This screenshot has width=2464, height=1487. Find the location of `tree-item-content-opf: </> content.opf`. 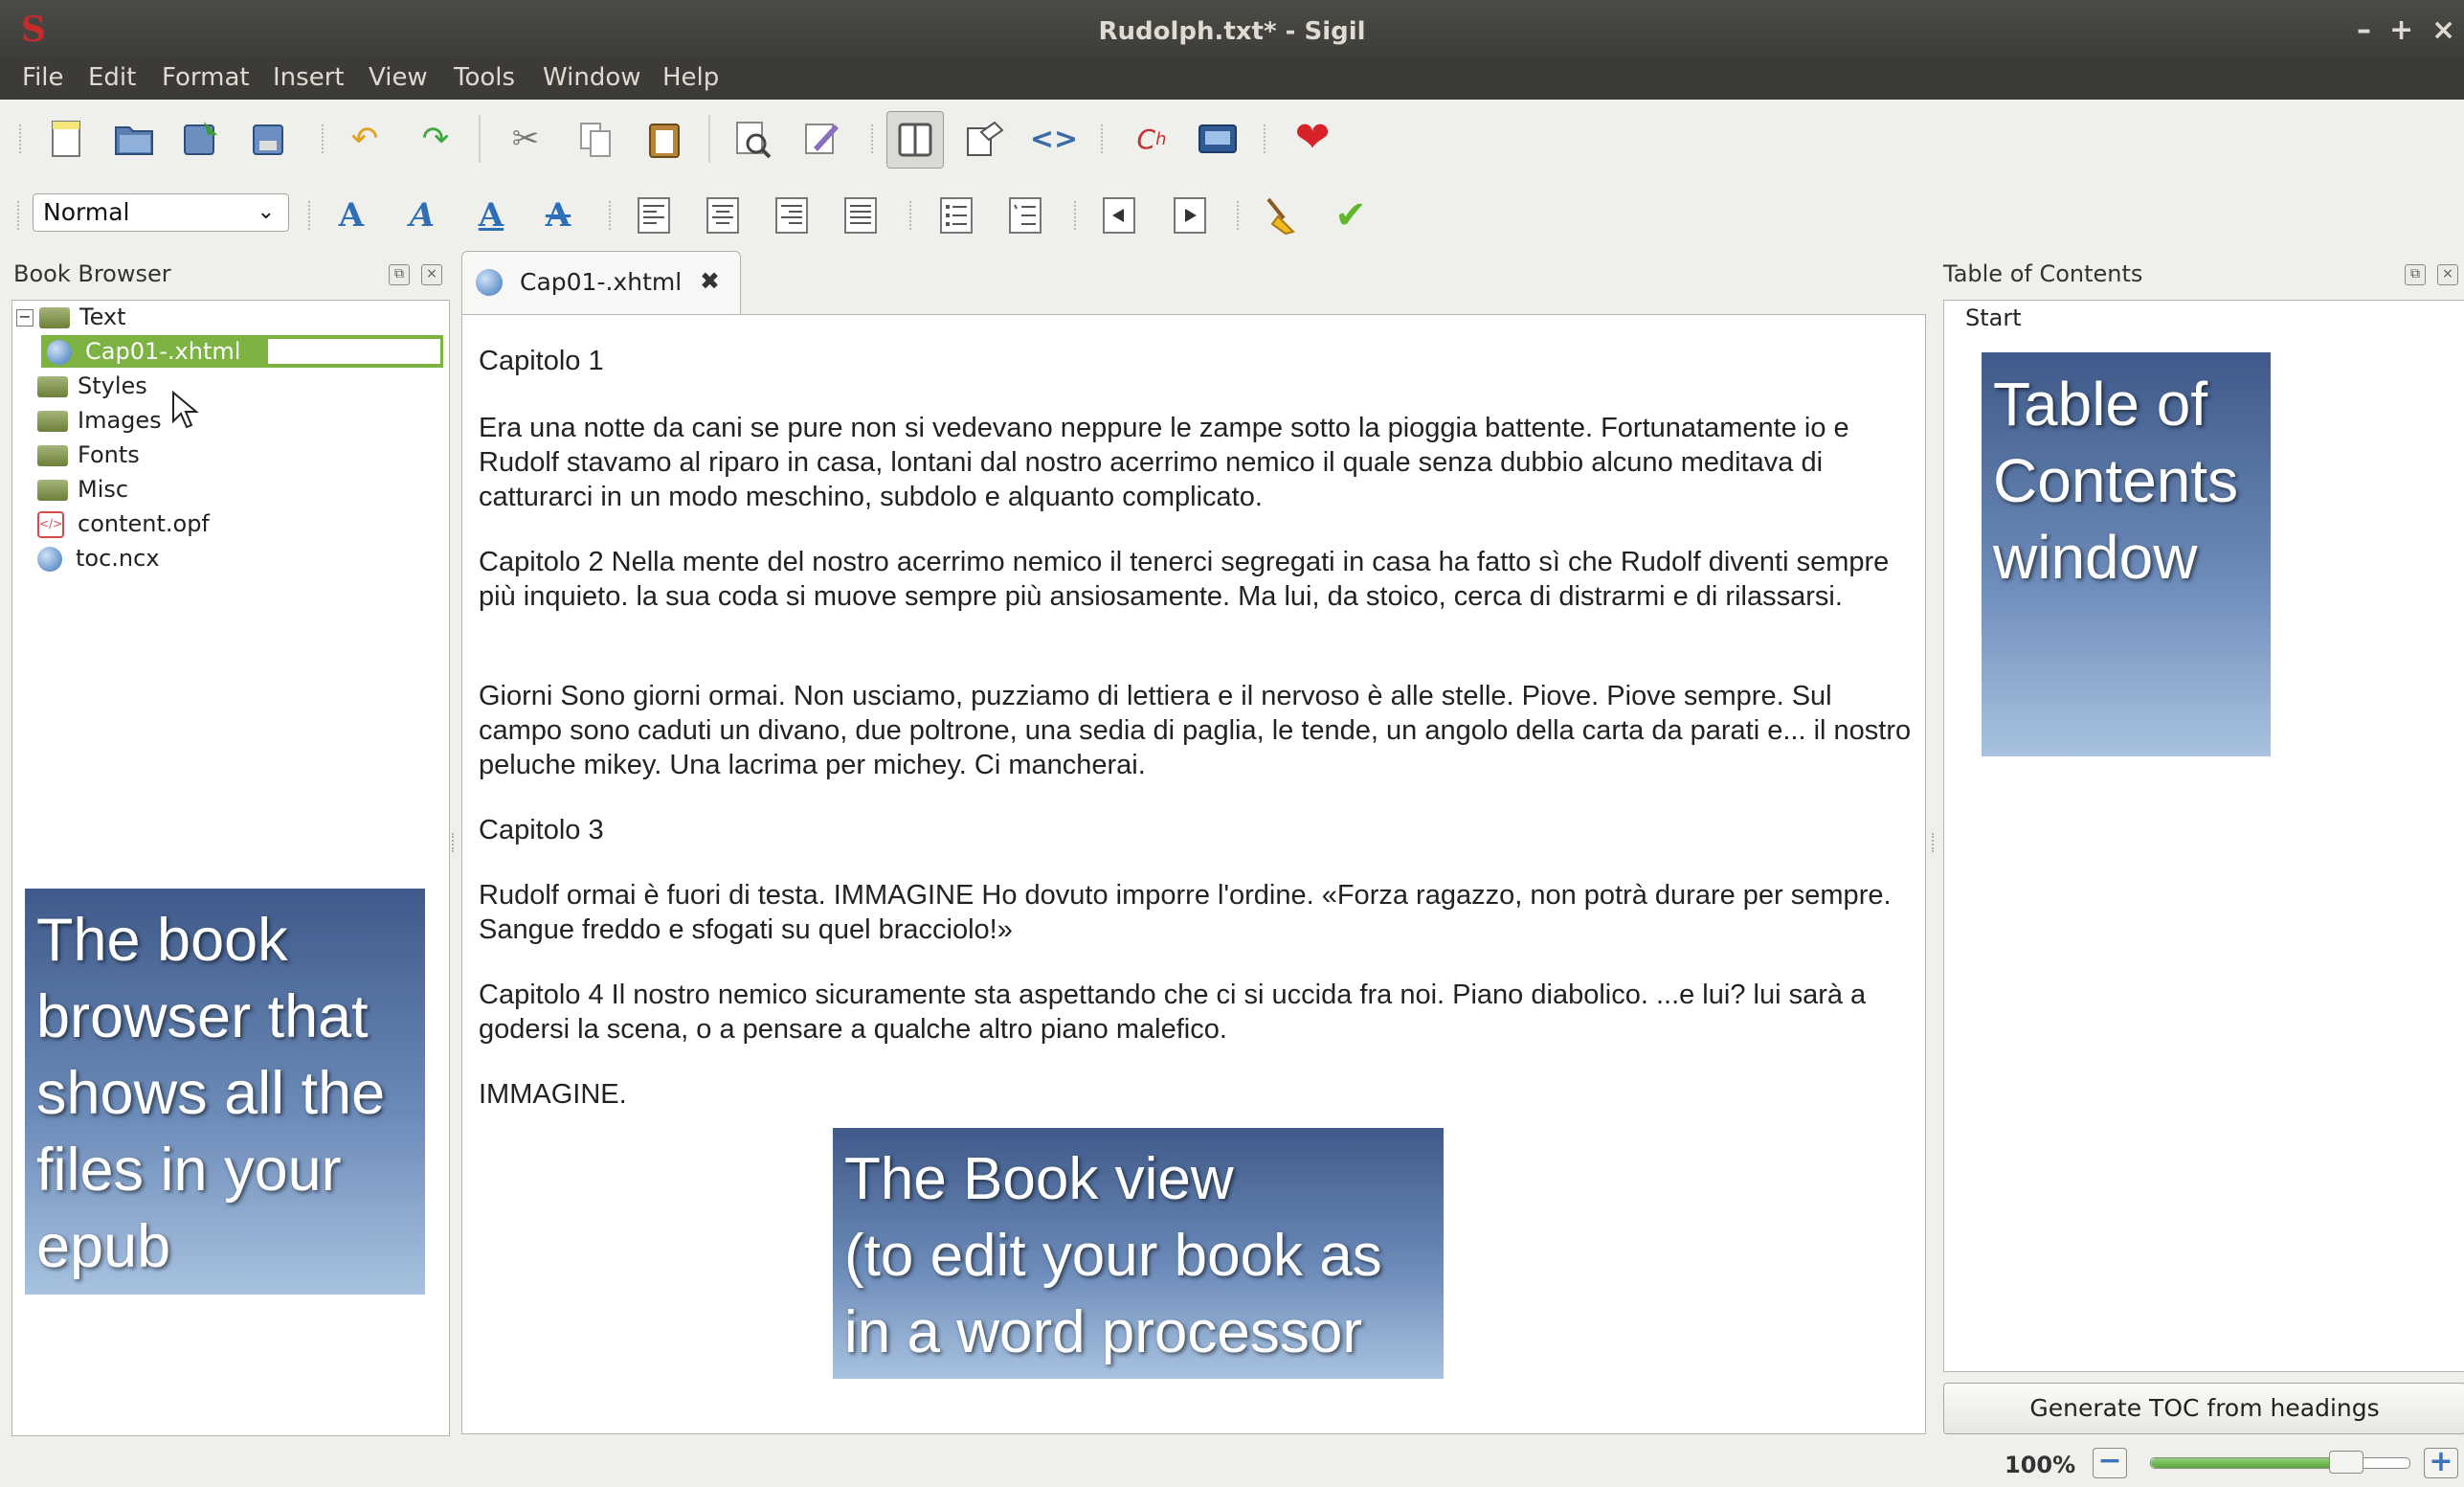

tree-item-content-opf: </> content.opf is located at coordinates (124, 523).